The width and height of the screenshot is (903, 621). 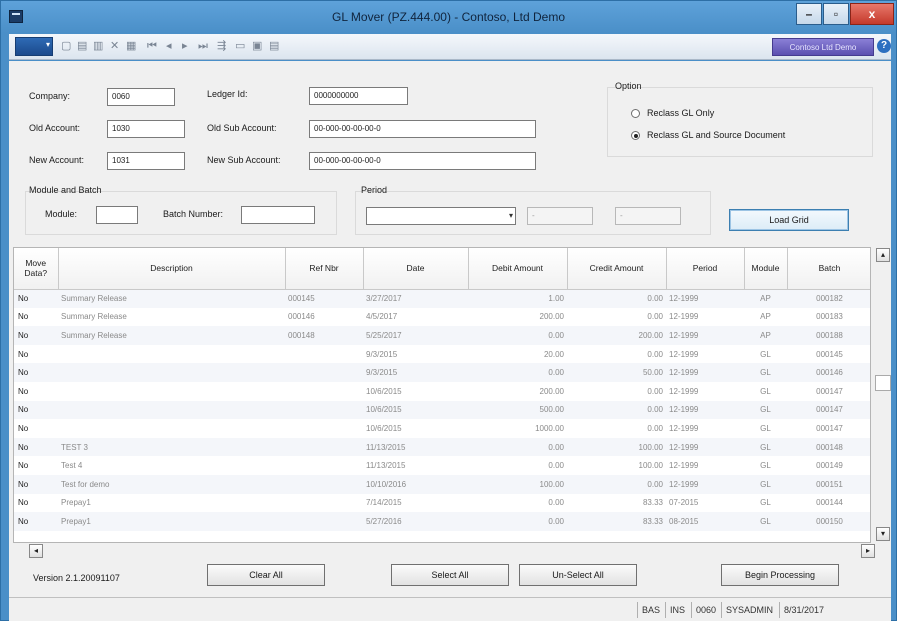 I want to click on debit-cell: 200.00, so click(x=551, y=391).